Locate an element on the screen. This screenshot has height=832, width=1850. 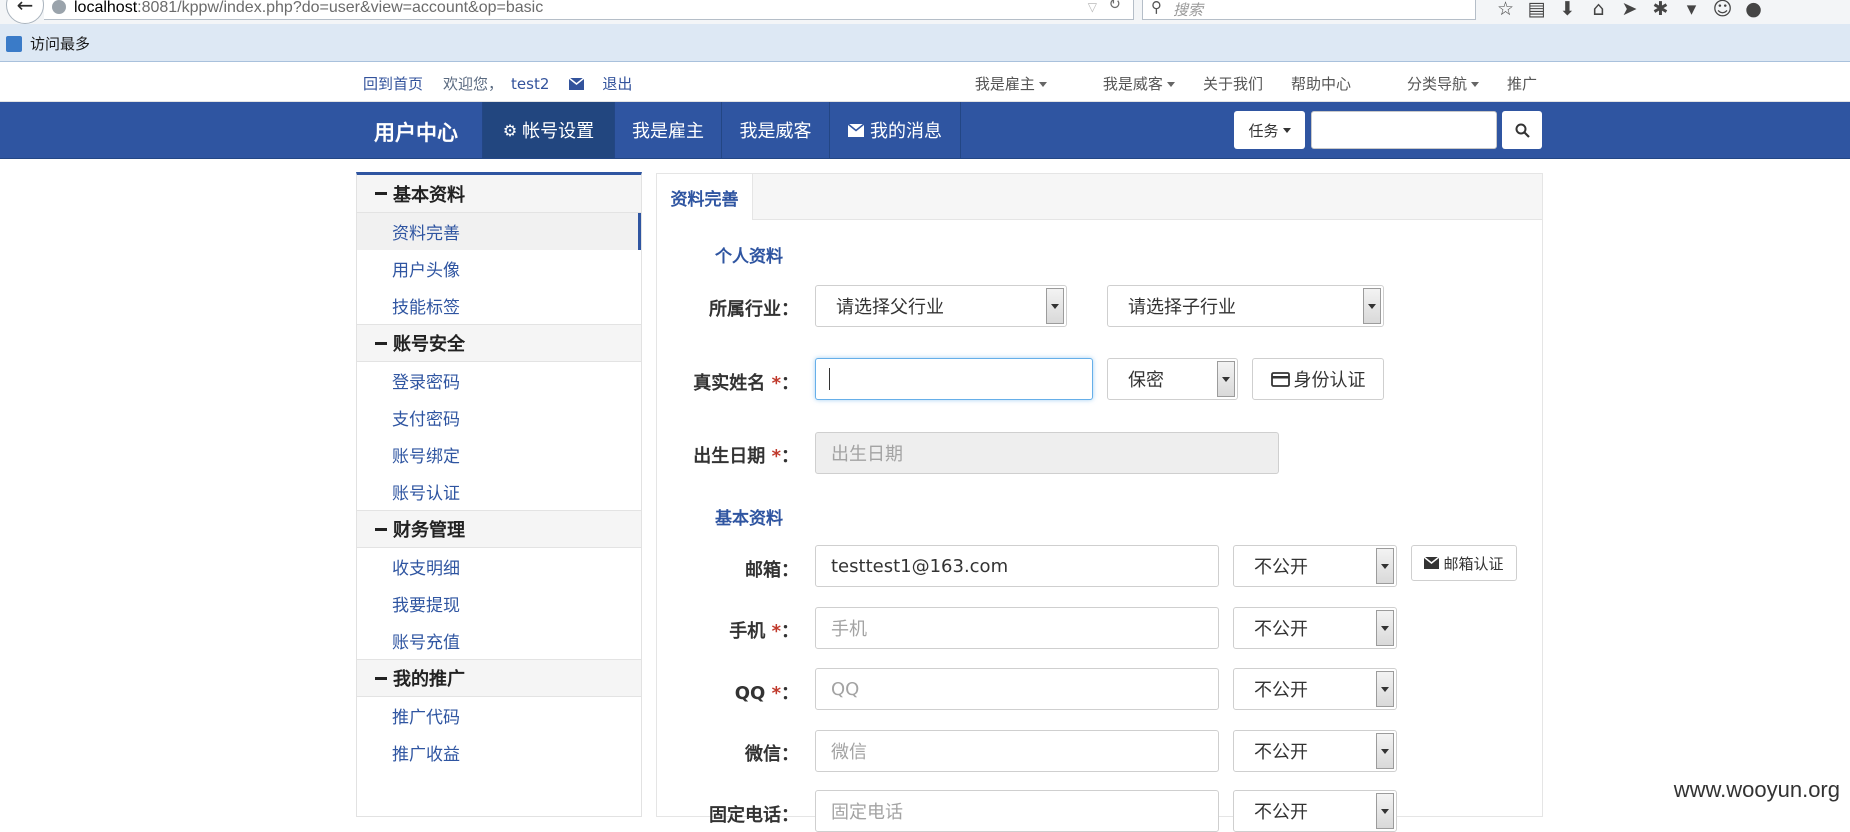
email-visibility-select: 不公开 is located at coordinates (1315, 566).